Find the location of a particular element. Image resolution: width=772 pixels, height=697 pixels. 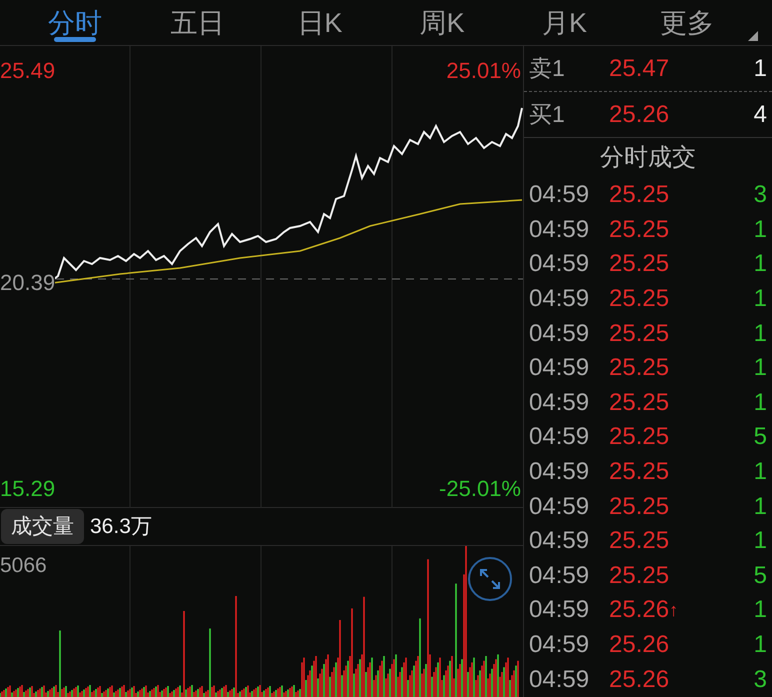

chart-tab: 月K is located at coordinates (564, 23).